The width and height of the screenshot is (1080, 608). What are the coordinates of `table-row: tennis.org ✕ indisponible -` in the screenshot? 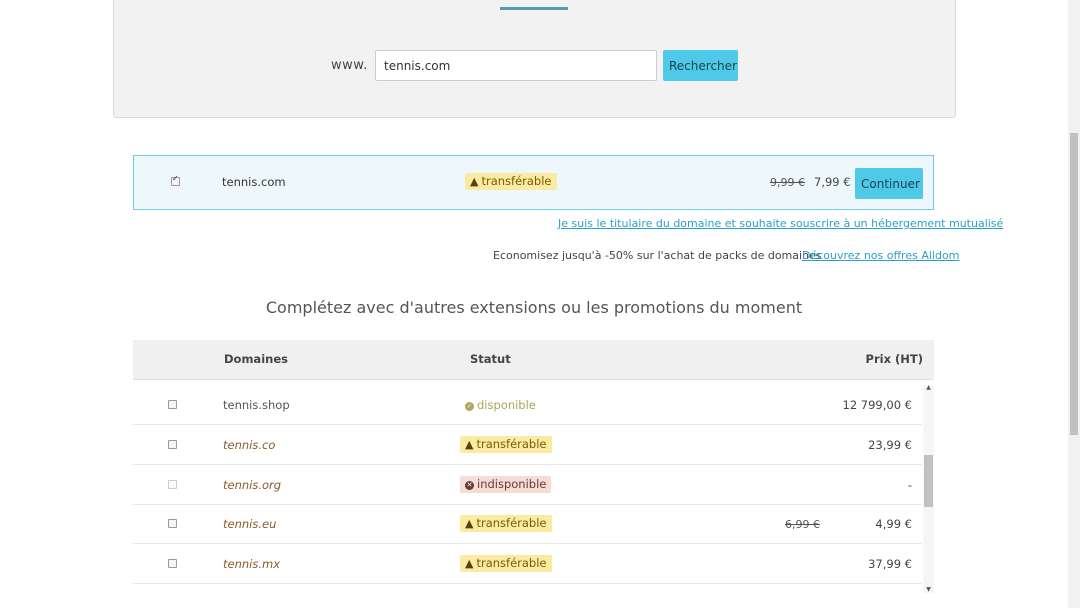 It's located at (527, 485).